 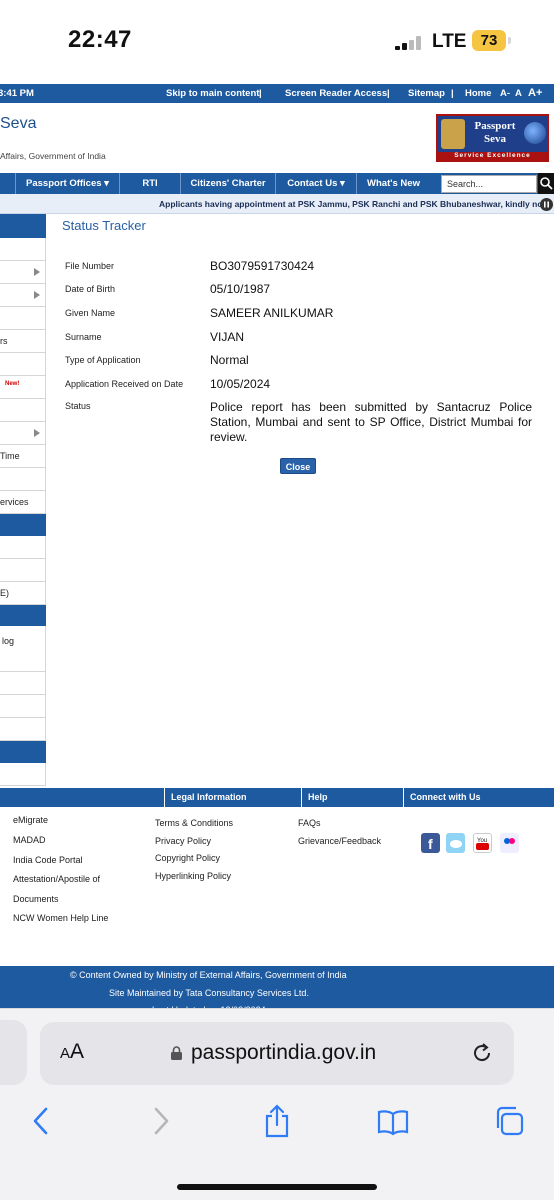 I want to click on file-number-value: BO3079591730424, so click(x=262, y=266).